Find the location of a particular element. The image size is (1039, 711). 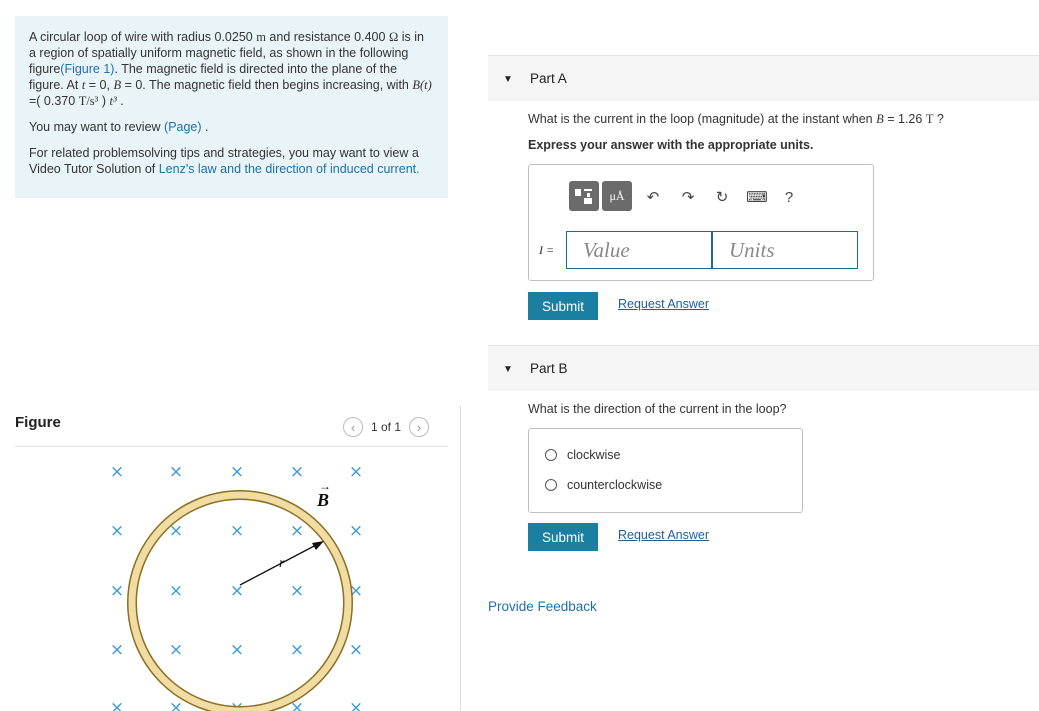

reset-button: ↻ is located at coordinates (722, 197).